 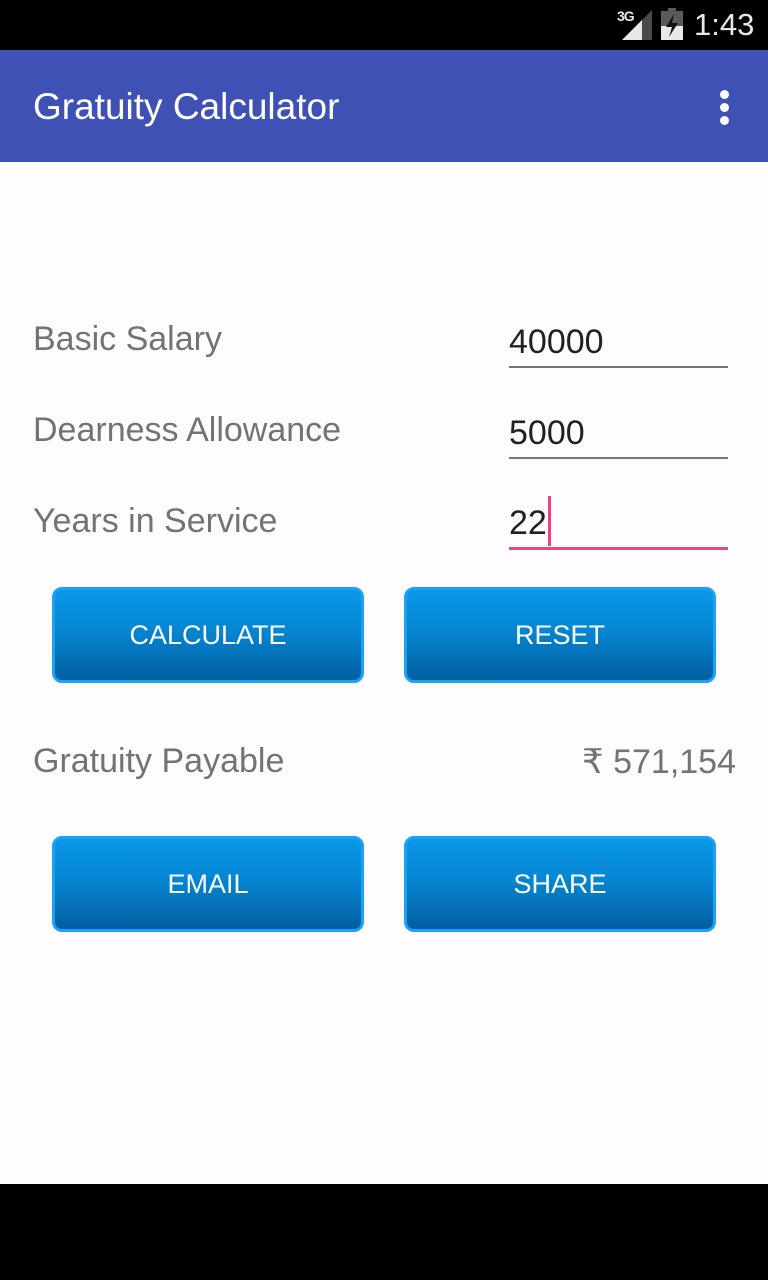 What do you see at coordinates (672, 24) in the screenshot?
I see `battery-charging-icon` at bounding box center [672, 24].